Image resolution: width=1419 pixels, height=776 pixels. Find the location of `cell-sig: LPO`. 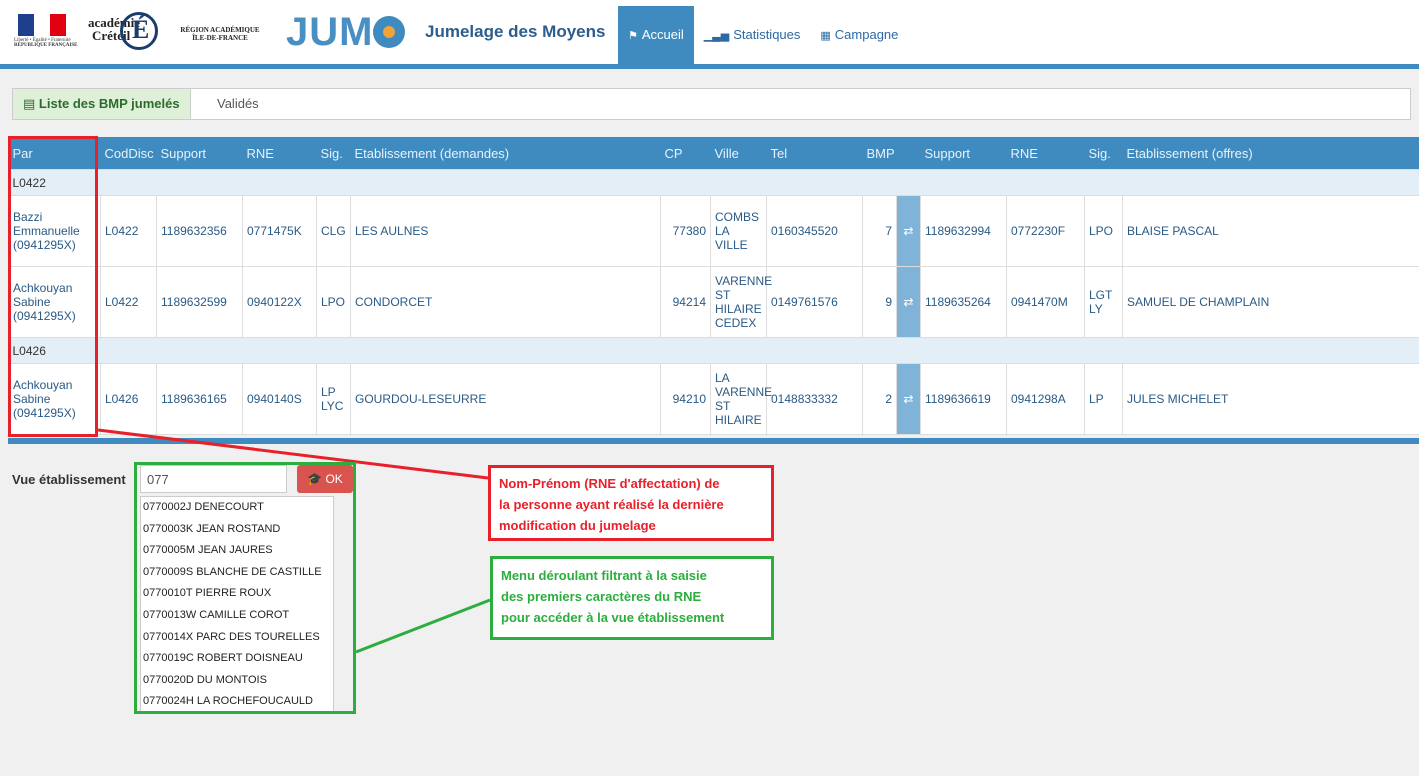

cell-sig: LPO is located at coordinates (333, 302).